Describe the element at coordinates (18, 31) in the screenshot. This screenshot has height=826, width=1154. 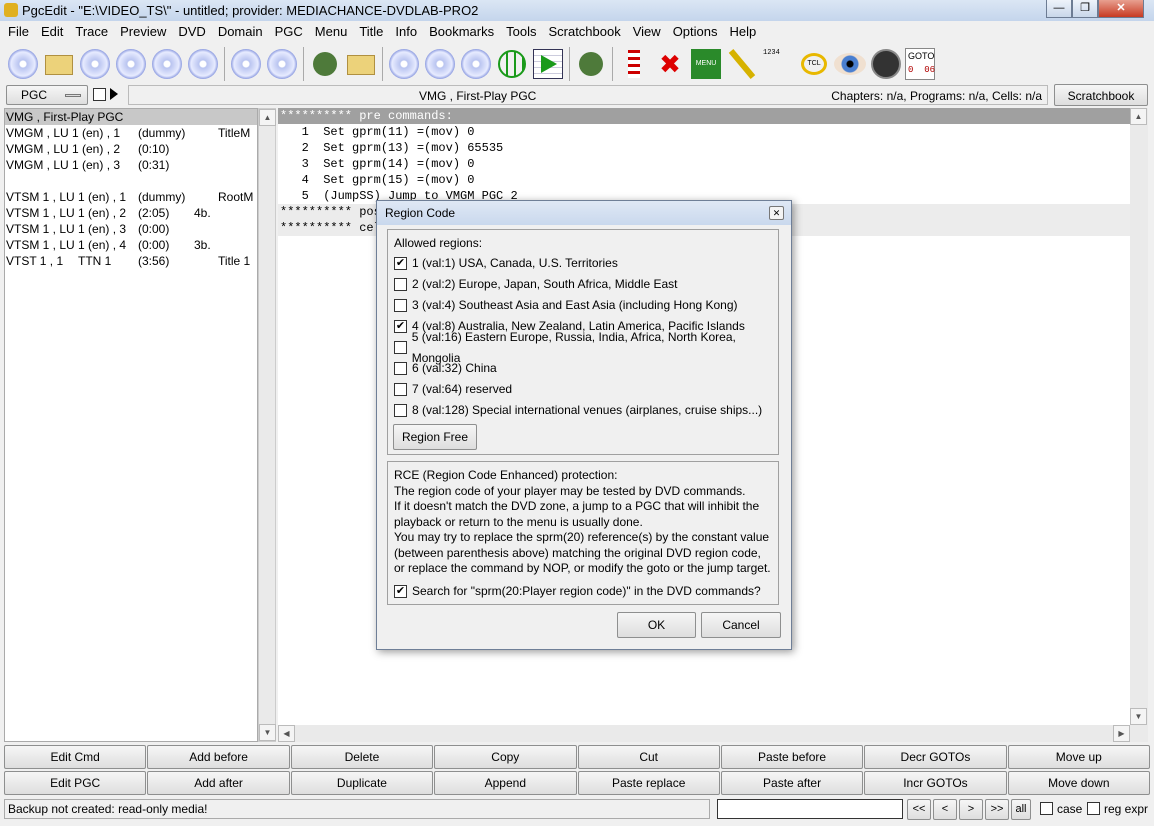
I see `menu-file: File` at that location.